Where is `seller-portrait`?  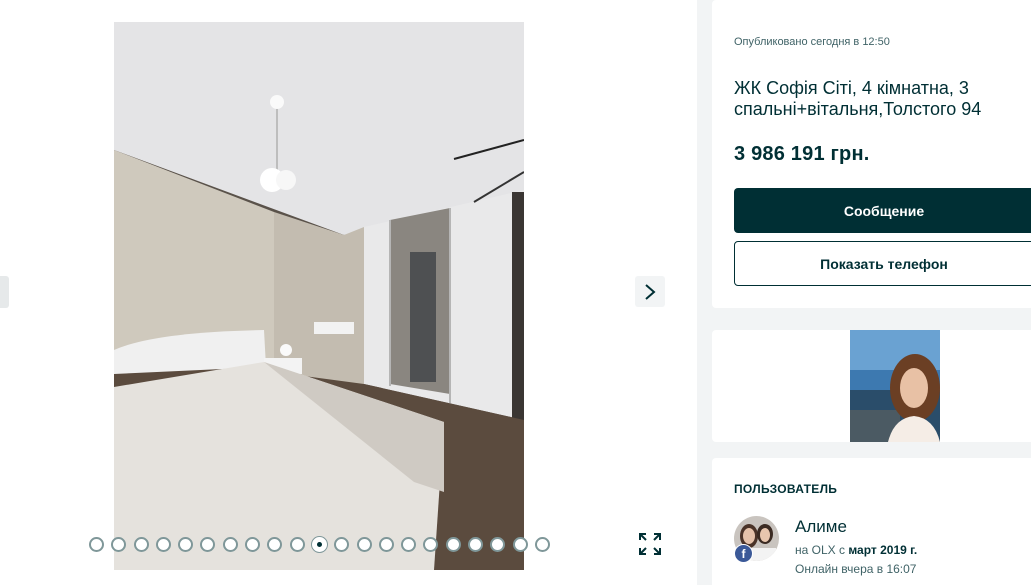 seller-portrait is located at coordinates (895, 386).